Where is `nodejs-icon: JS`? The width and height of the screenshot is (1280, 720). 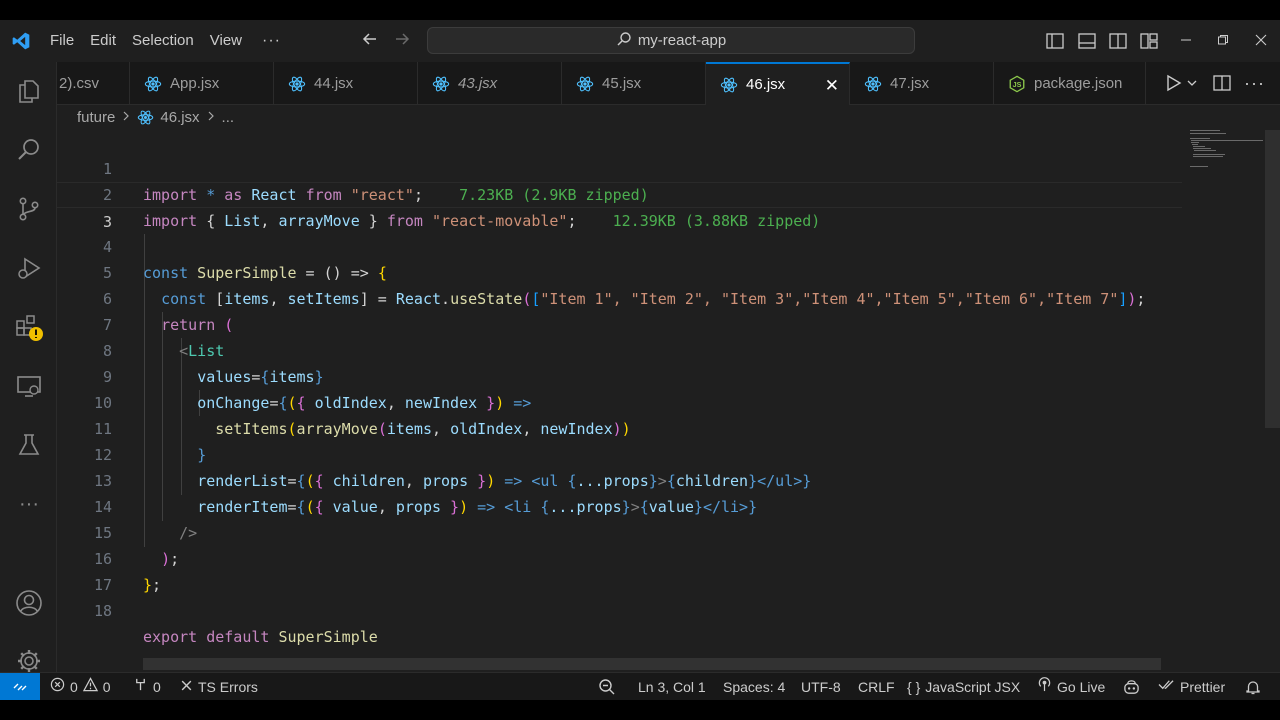
nodejs-icon: JS is located at coordinates (1017, 84).